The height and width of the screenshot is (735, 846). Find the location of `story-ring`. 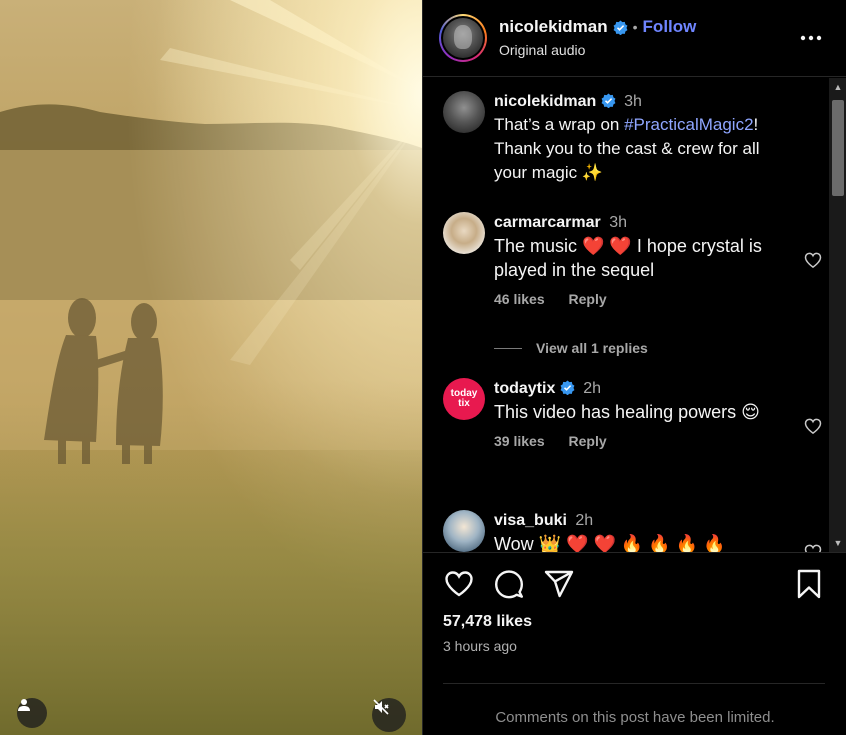

story-ring is located at coordinates (463, 38).